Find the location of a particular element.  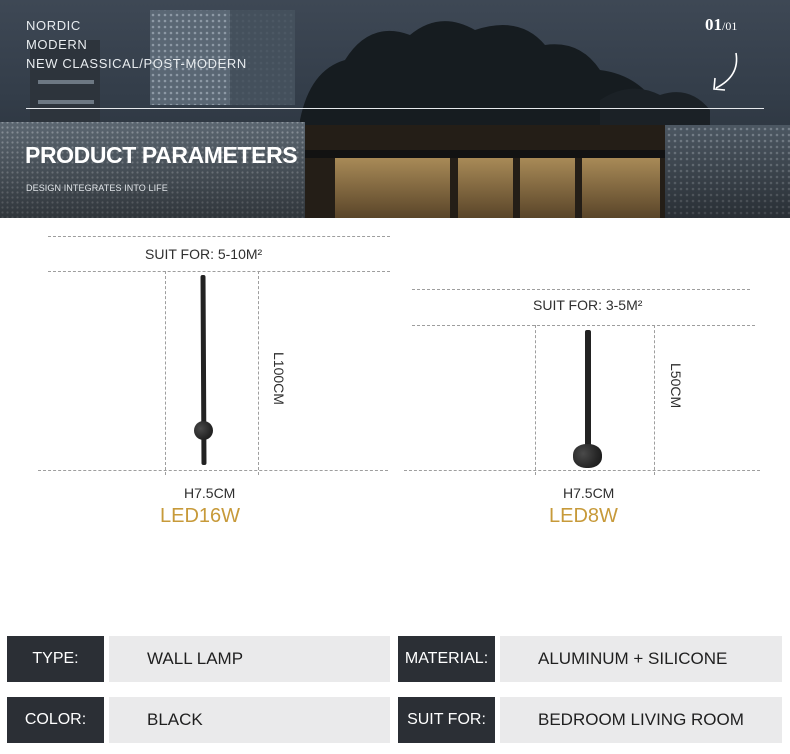

suit-for-label: SUIT FOR: 3-5M² is located at coordinates (588, 305).